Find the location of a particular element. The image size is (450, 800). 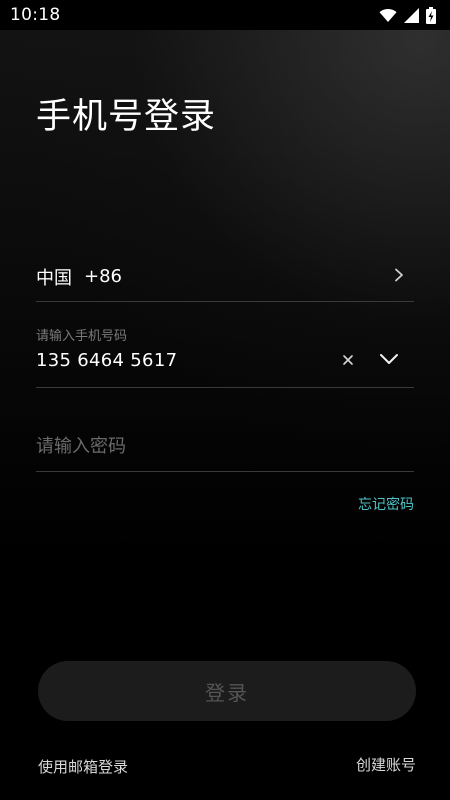

cellular-signal-icon is located at coordinates (411, 15).